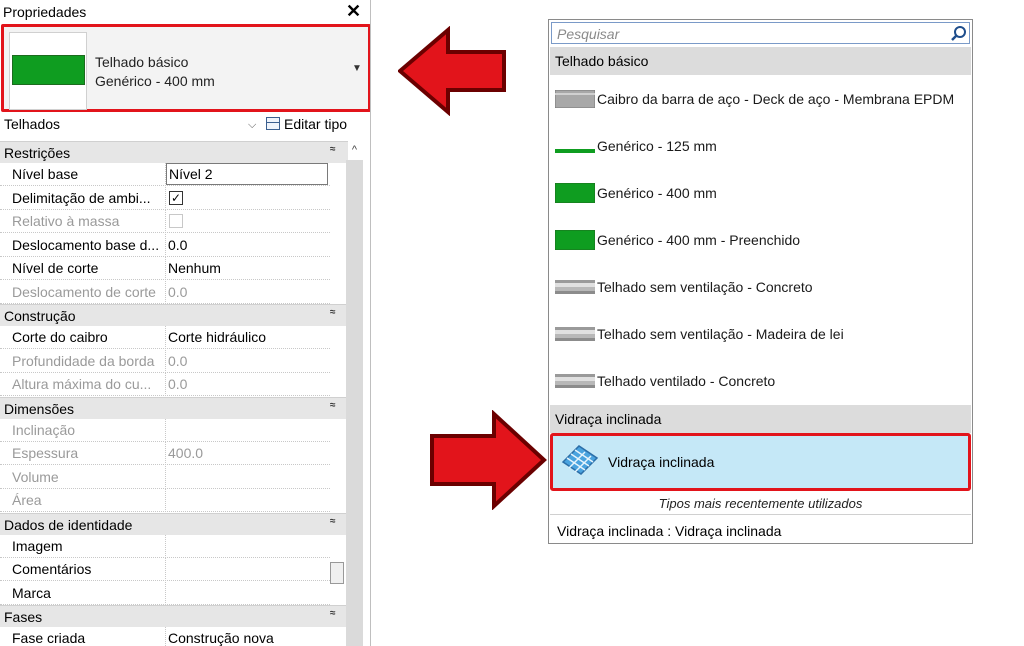 This screenshot has width=1024, height=646. Describe the element at coordinates (84, 291) in the screenshot. I see `property-label: Deslocamento de corte` at that location.